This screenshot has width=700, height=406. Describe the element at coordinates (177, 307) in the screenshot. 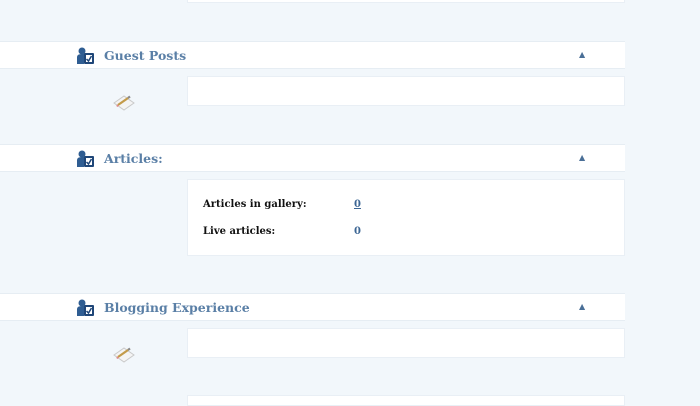

I see `section-title: Blogging Experience` at that location.